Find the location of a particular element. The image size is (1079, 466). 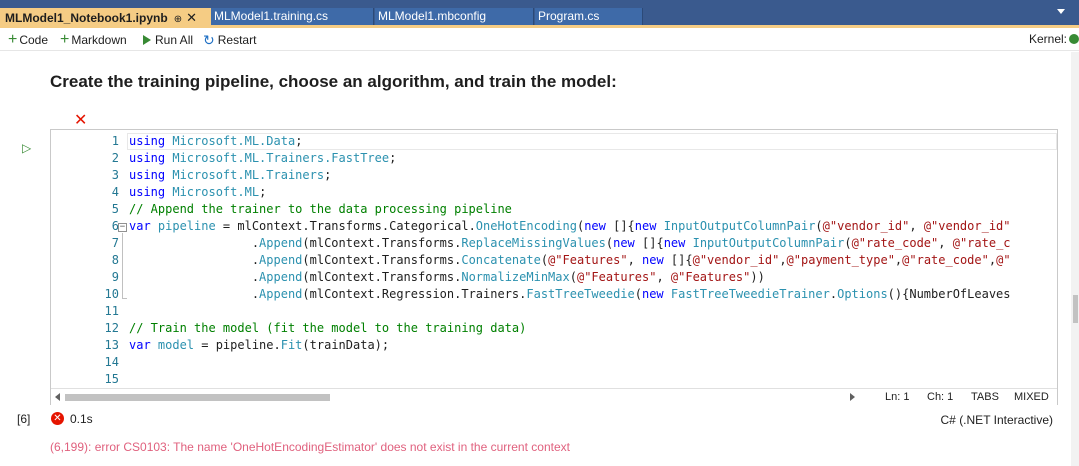

tab-training-cs: MLModel1.training.cs is located at coordinates (292, 16).